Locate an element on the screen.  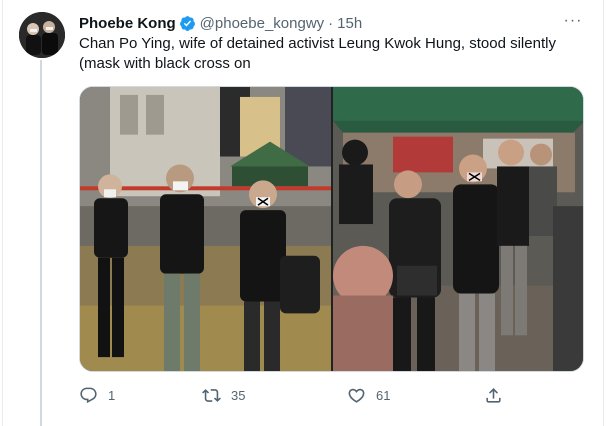
tweet-actions-bar: 1 35 61 is located at coordinates (331, 395).